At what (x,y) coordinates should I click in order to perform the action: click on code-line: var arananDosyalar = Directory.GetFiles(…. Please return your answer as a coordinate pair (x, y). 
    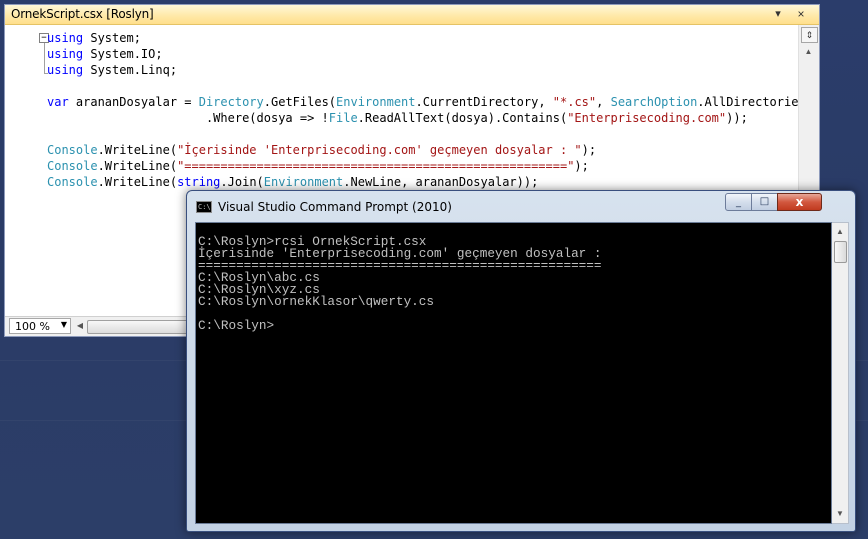
    Looking at the image, I should click on (423, 102).